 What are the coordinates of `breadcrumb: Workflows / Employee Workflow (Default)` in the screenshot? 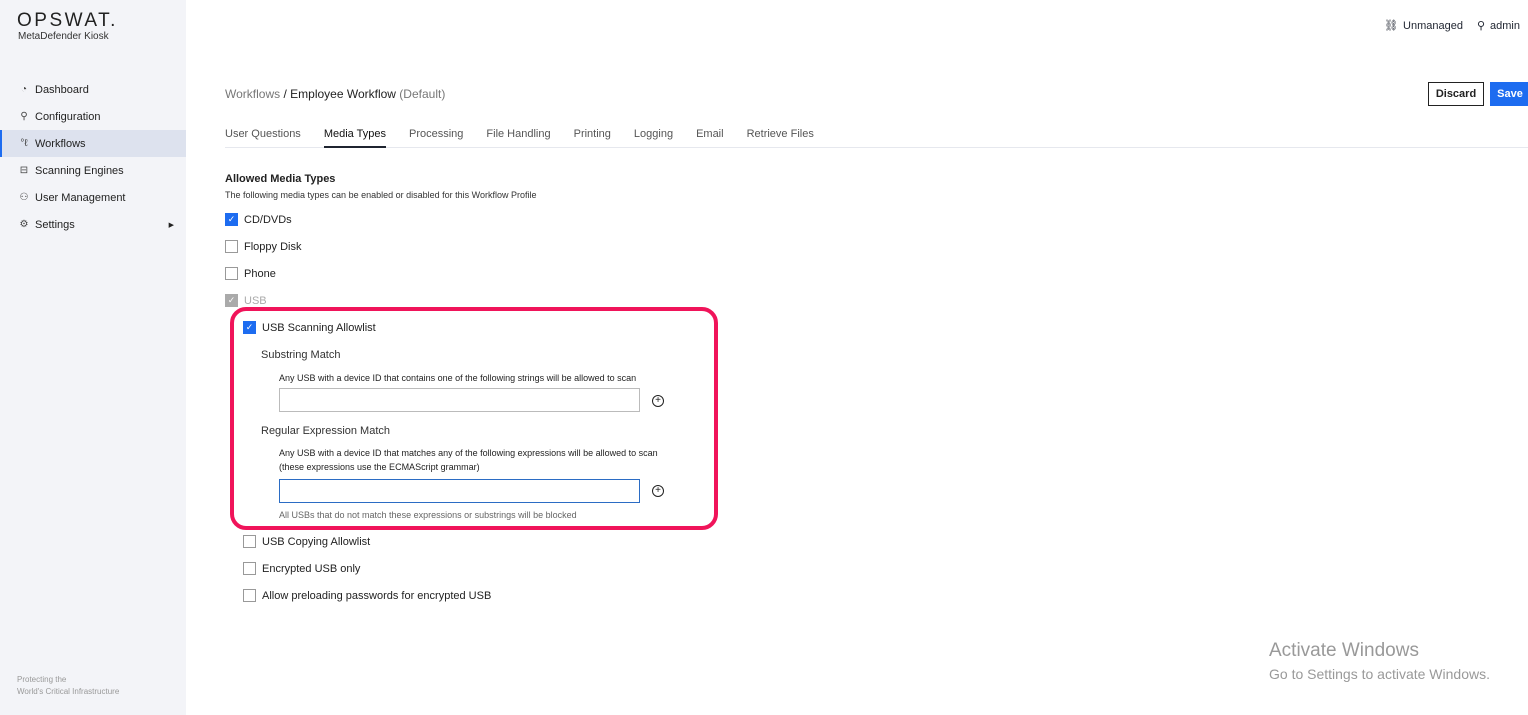 It's located at (335, 94).